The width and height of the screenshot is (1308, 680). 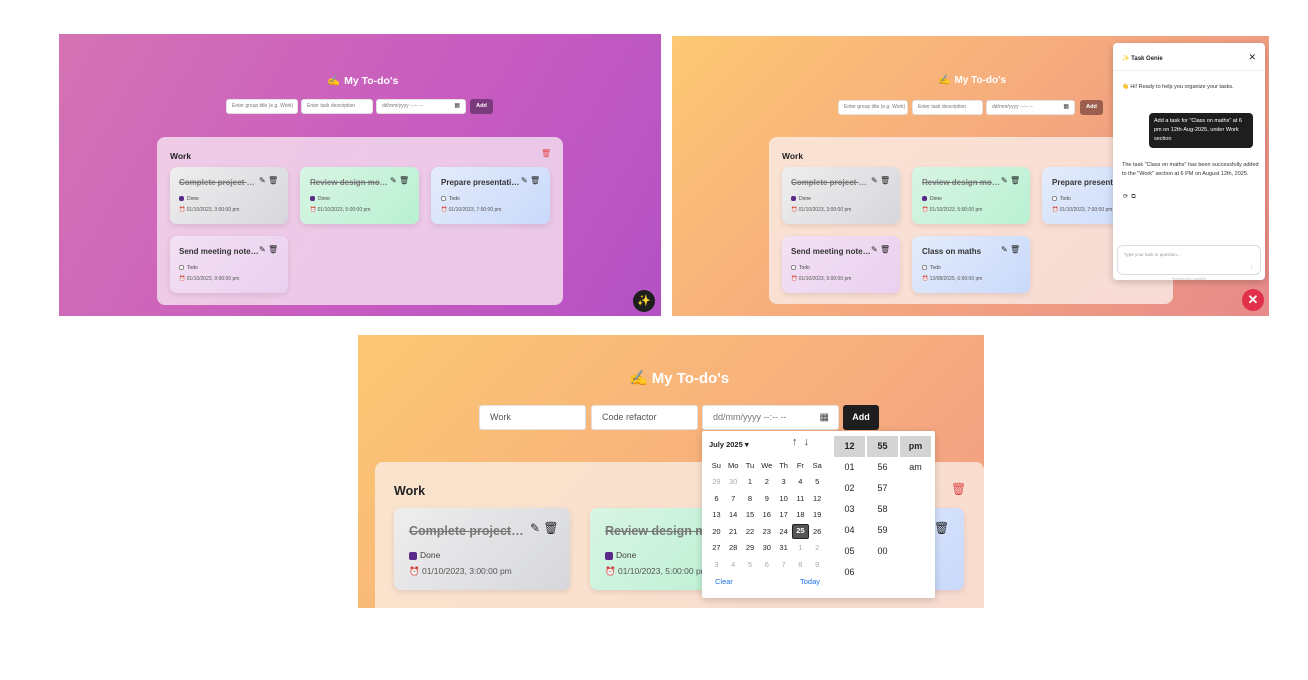 I want to click on calendar-day: 5, so click(x=817, y=481).